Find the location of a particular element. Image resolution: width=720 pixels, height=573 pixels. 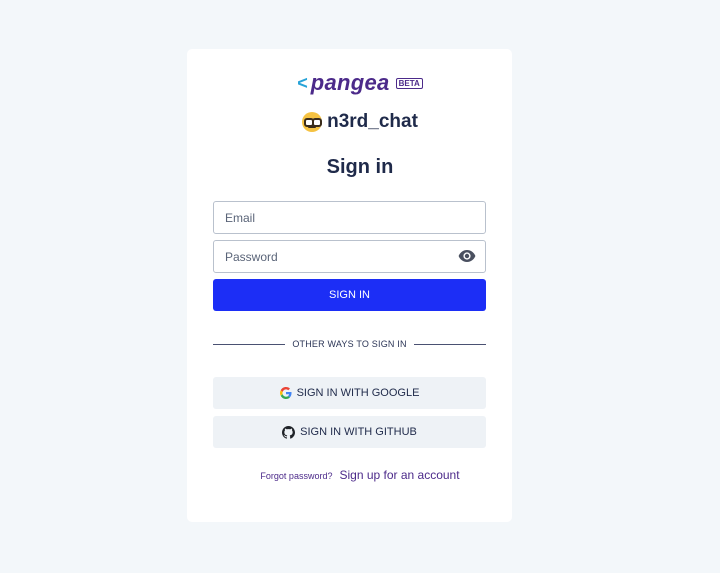

github-sign-in-button: SIGN IN WITH GITHUB is located at coordinates (349, 432).